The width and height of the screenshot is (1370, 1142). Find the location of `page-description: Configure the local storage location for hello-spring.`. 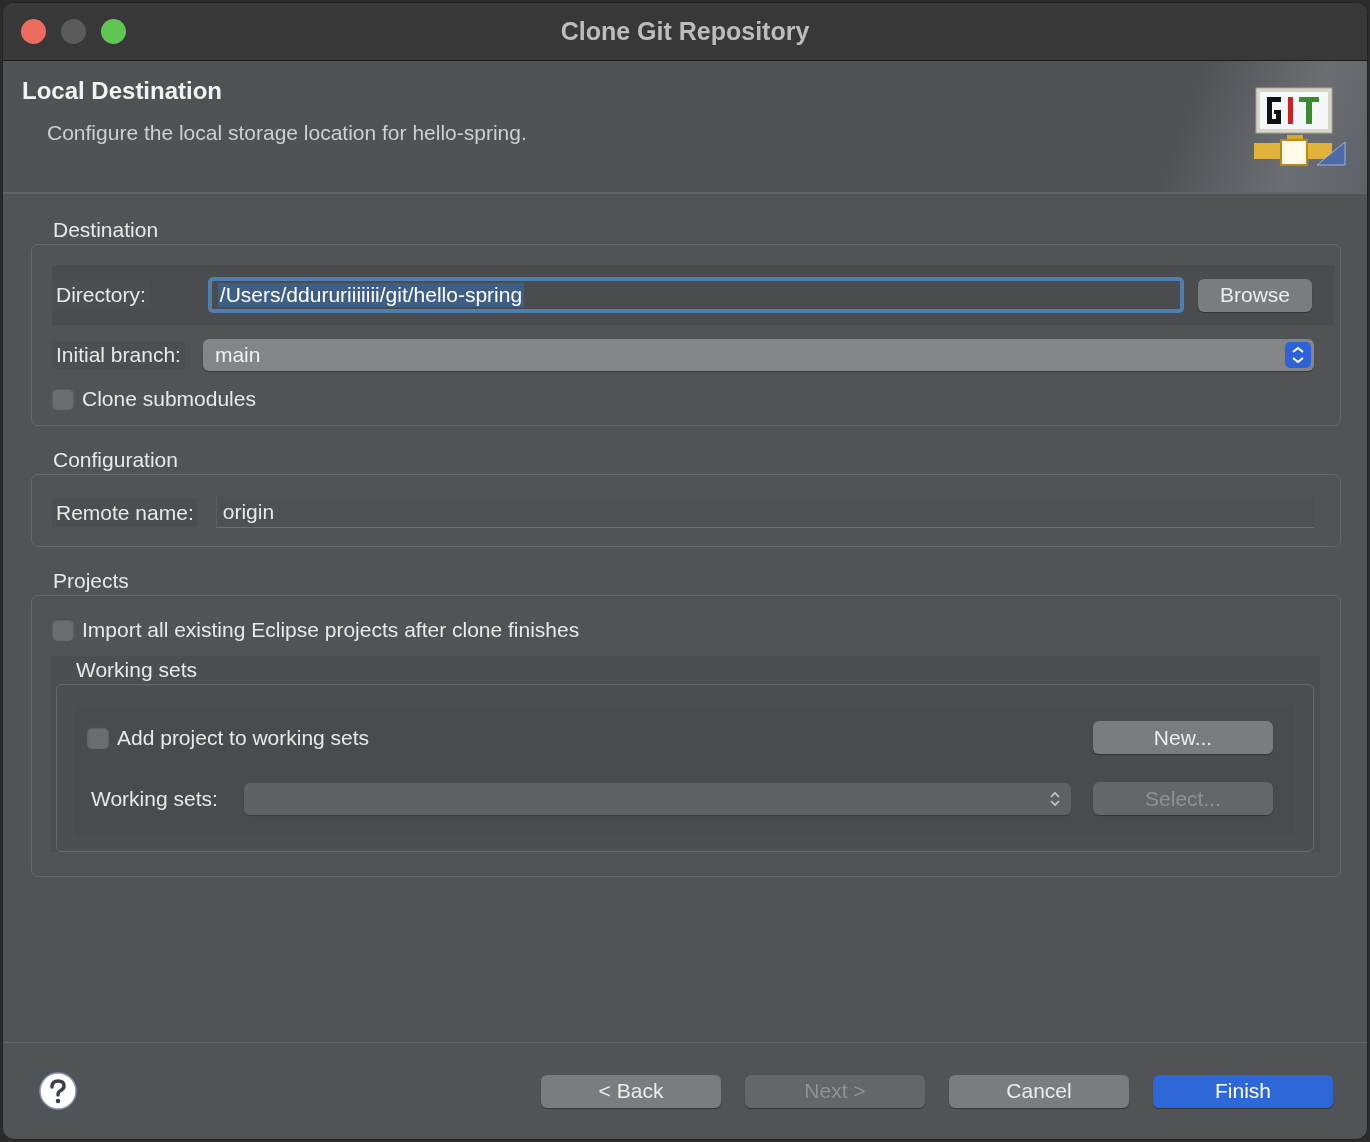

page-description: Configure the local storage location for hello-spring. is located at coordinates (287, 133).